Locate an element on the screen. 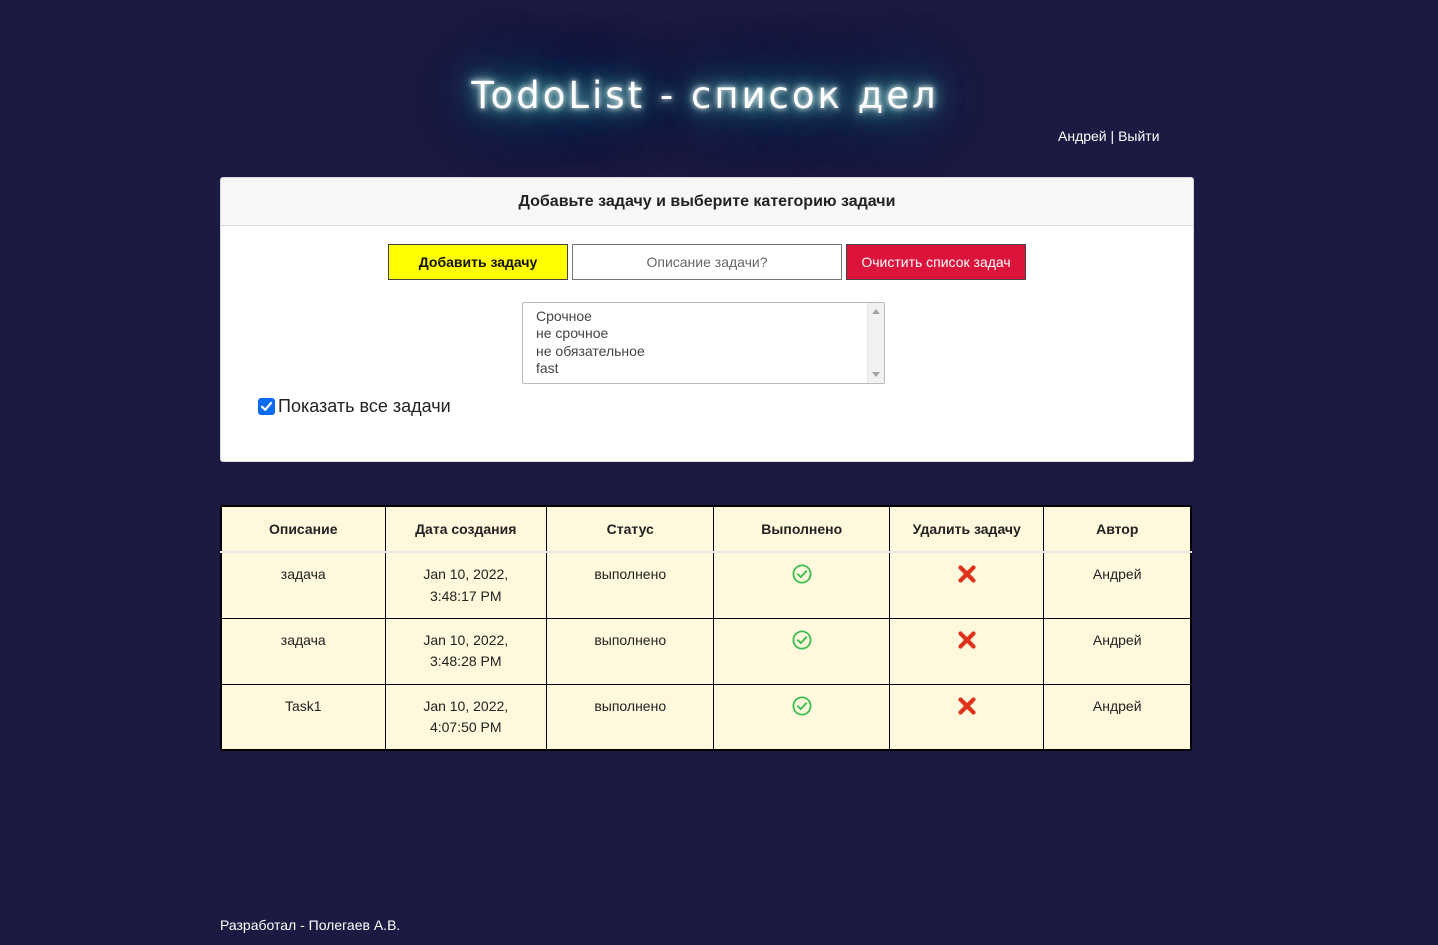 The image size is (1438, 945). add-task-button: Добавить задачу is located at coordinates (478, 262).